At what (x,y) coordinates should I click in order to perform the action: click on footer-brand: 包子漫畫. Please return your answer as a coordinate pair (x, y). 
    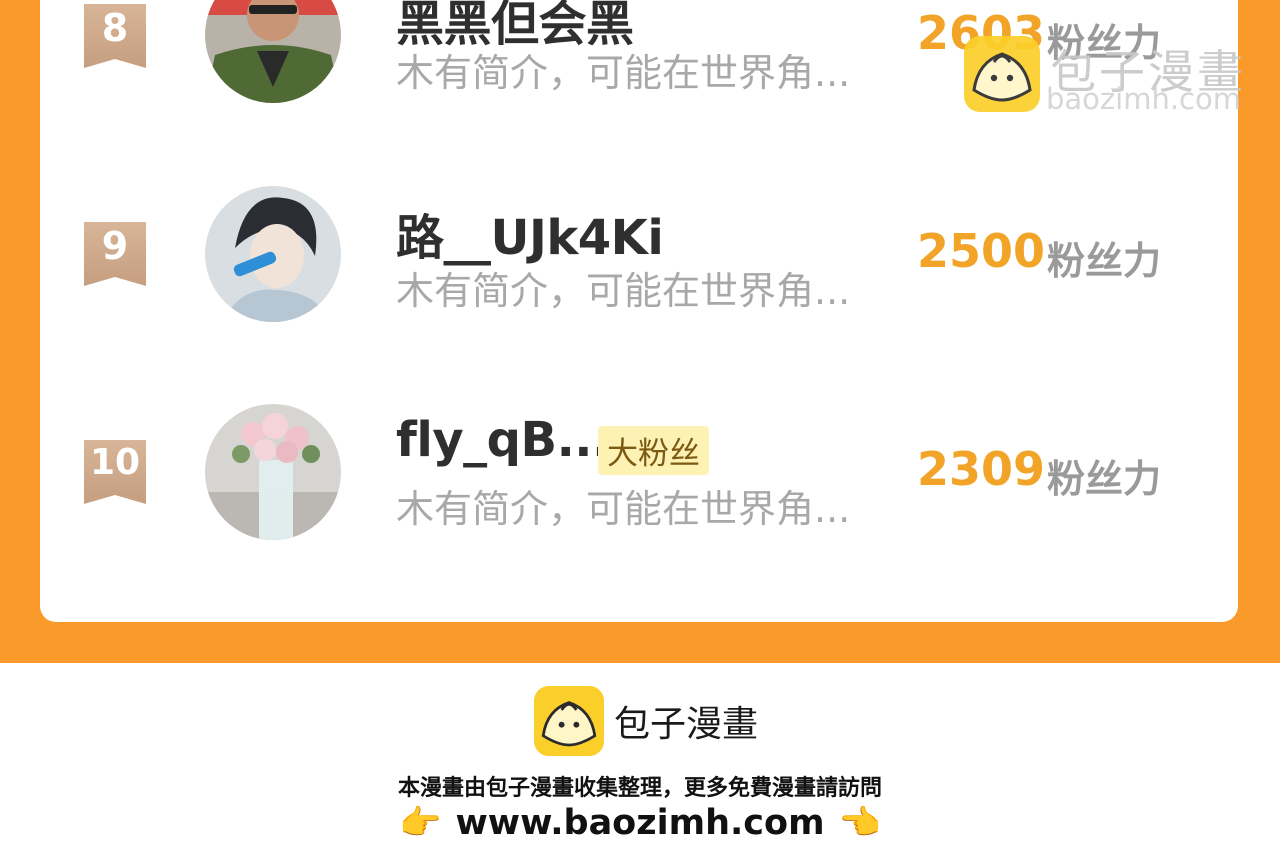
    Looking at the image, I should click on (686, 724).